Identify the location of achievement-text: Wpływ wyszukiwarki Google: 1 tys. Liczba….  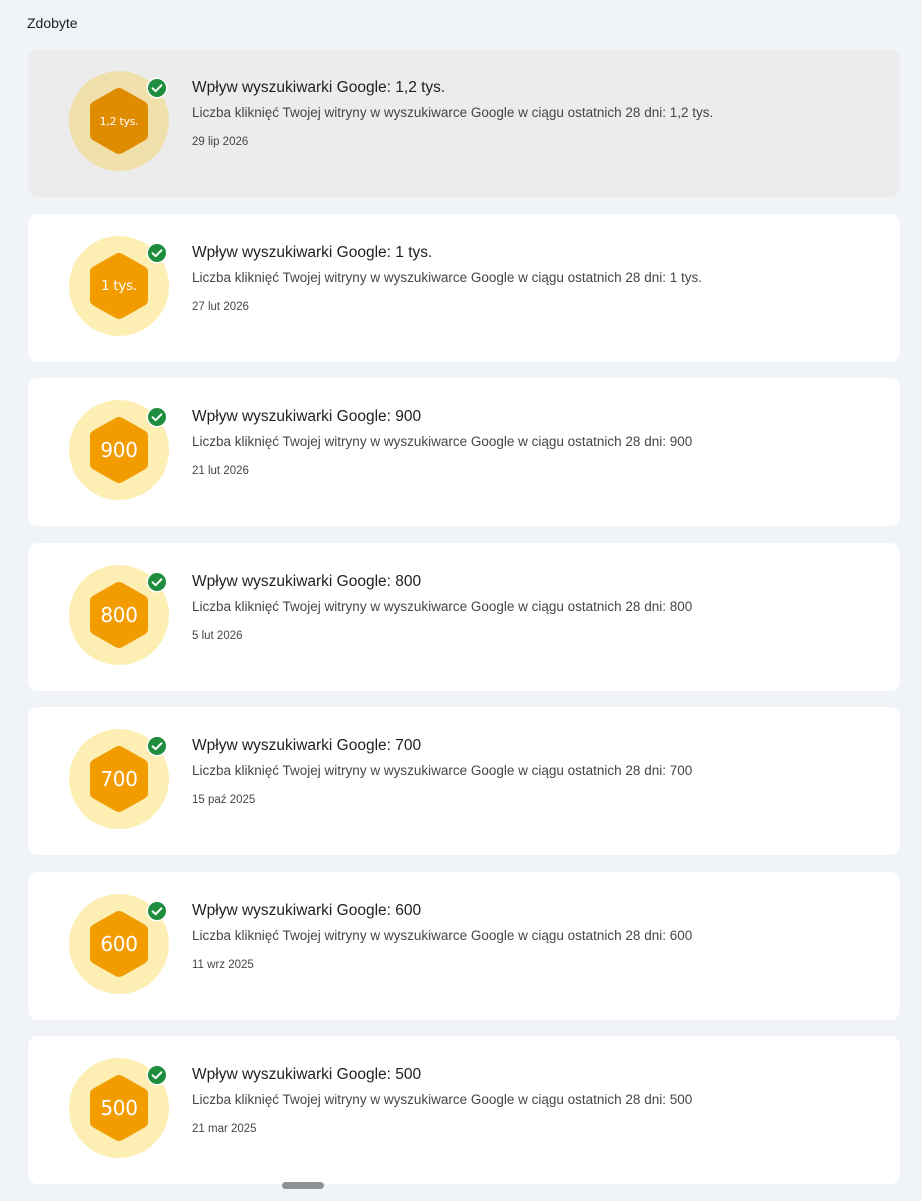
(537, 278).